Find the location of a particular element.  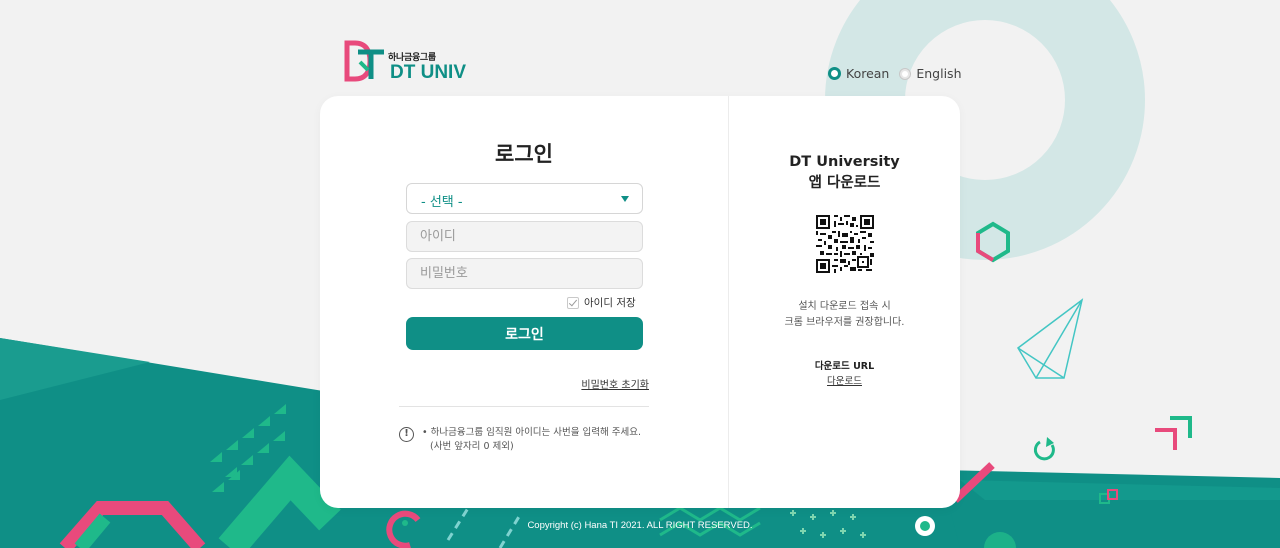

save-id-checkbox: 아이디 저장 is located at coordinates (601, 302).